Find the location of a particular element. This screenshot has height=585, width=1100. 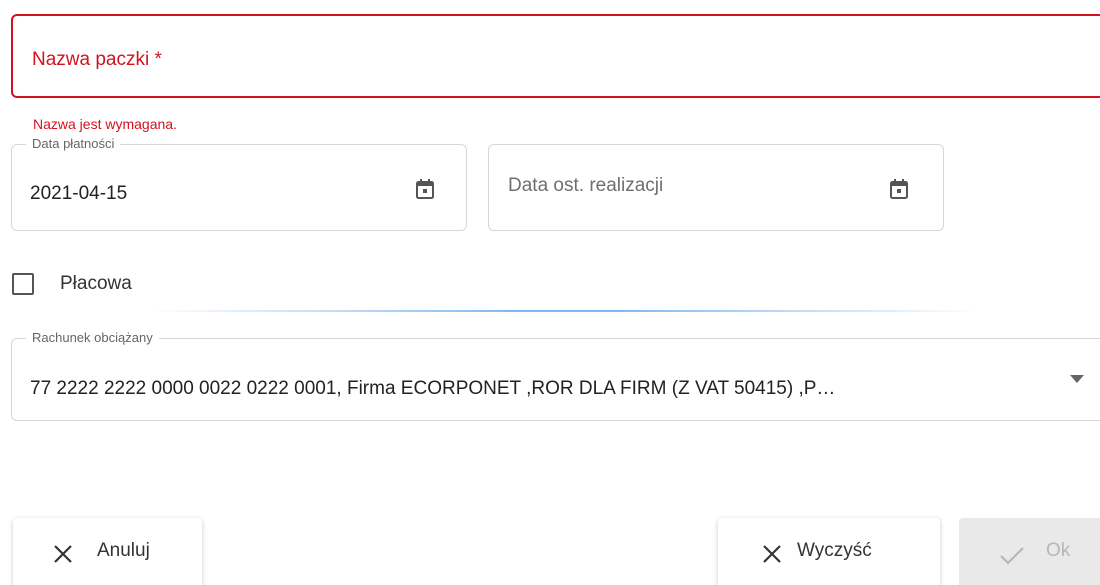

last-execution-date-placeholder: Data ost. realizacji is located at coordinates (586, 185).